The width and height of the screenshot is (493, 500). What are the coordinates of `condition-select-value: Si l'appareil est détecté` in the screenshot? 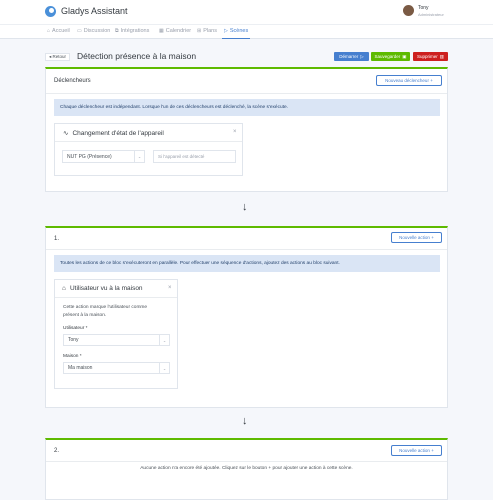 It's located at (181, 156).